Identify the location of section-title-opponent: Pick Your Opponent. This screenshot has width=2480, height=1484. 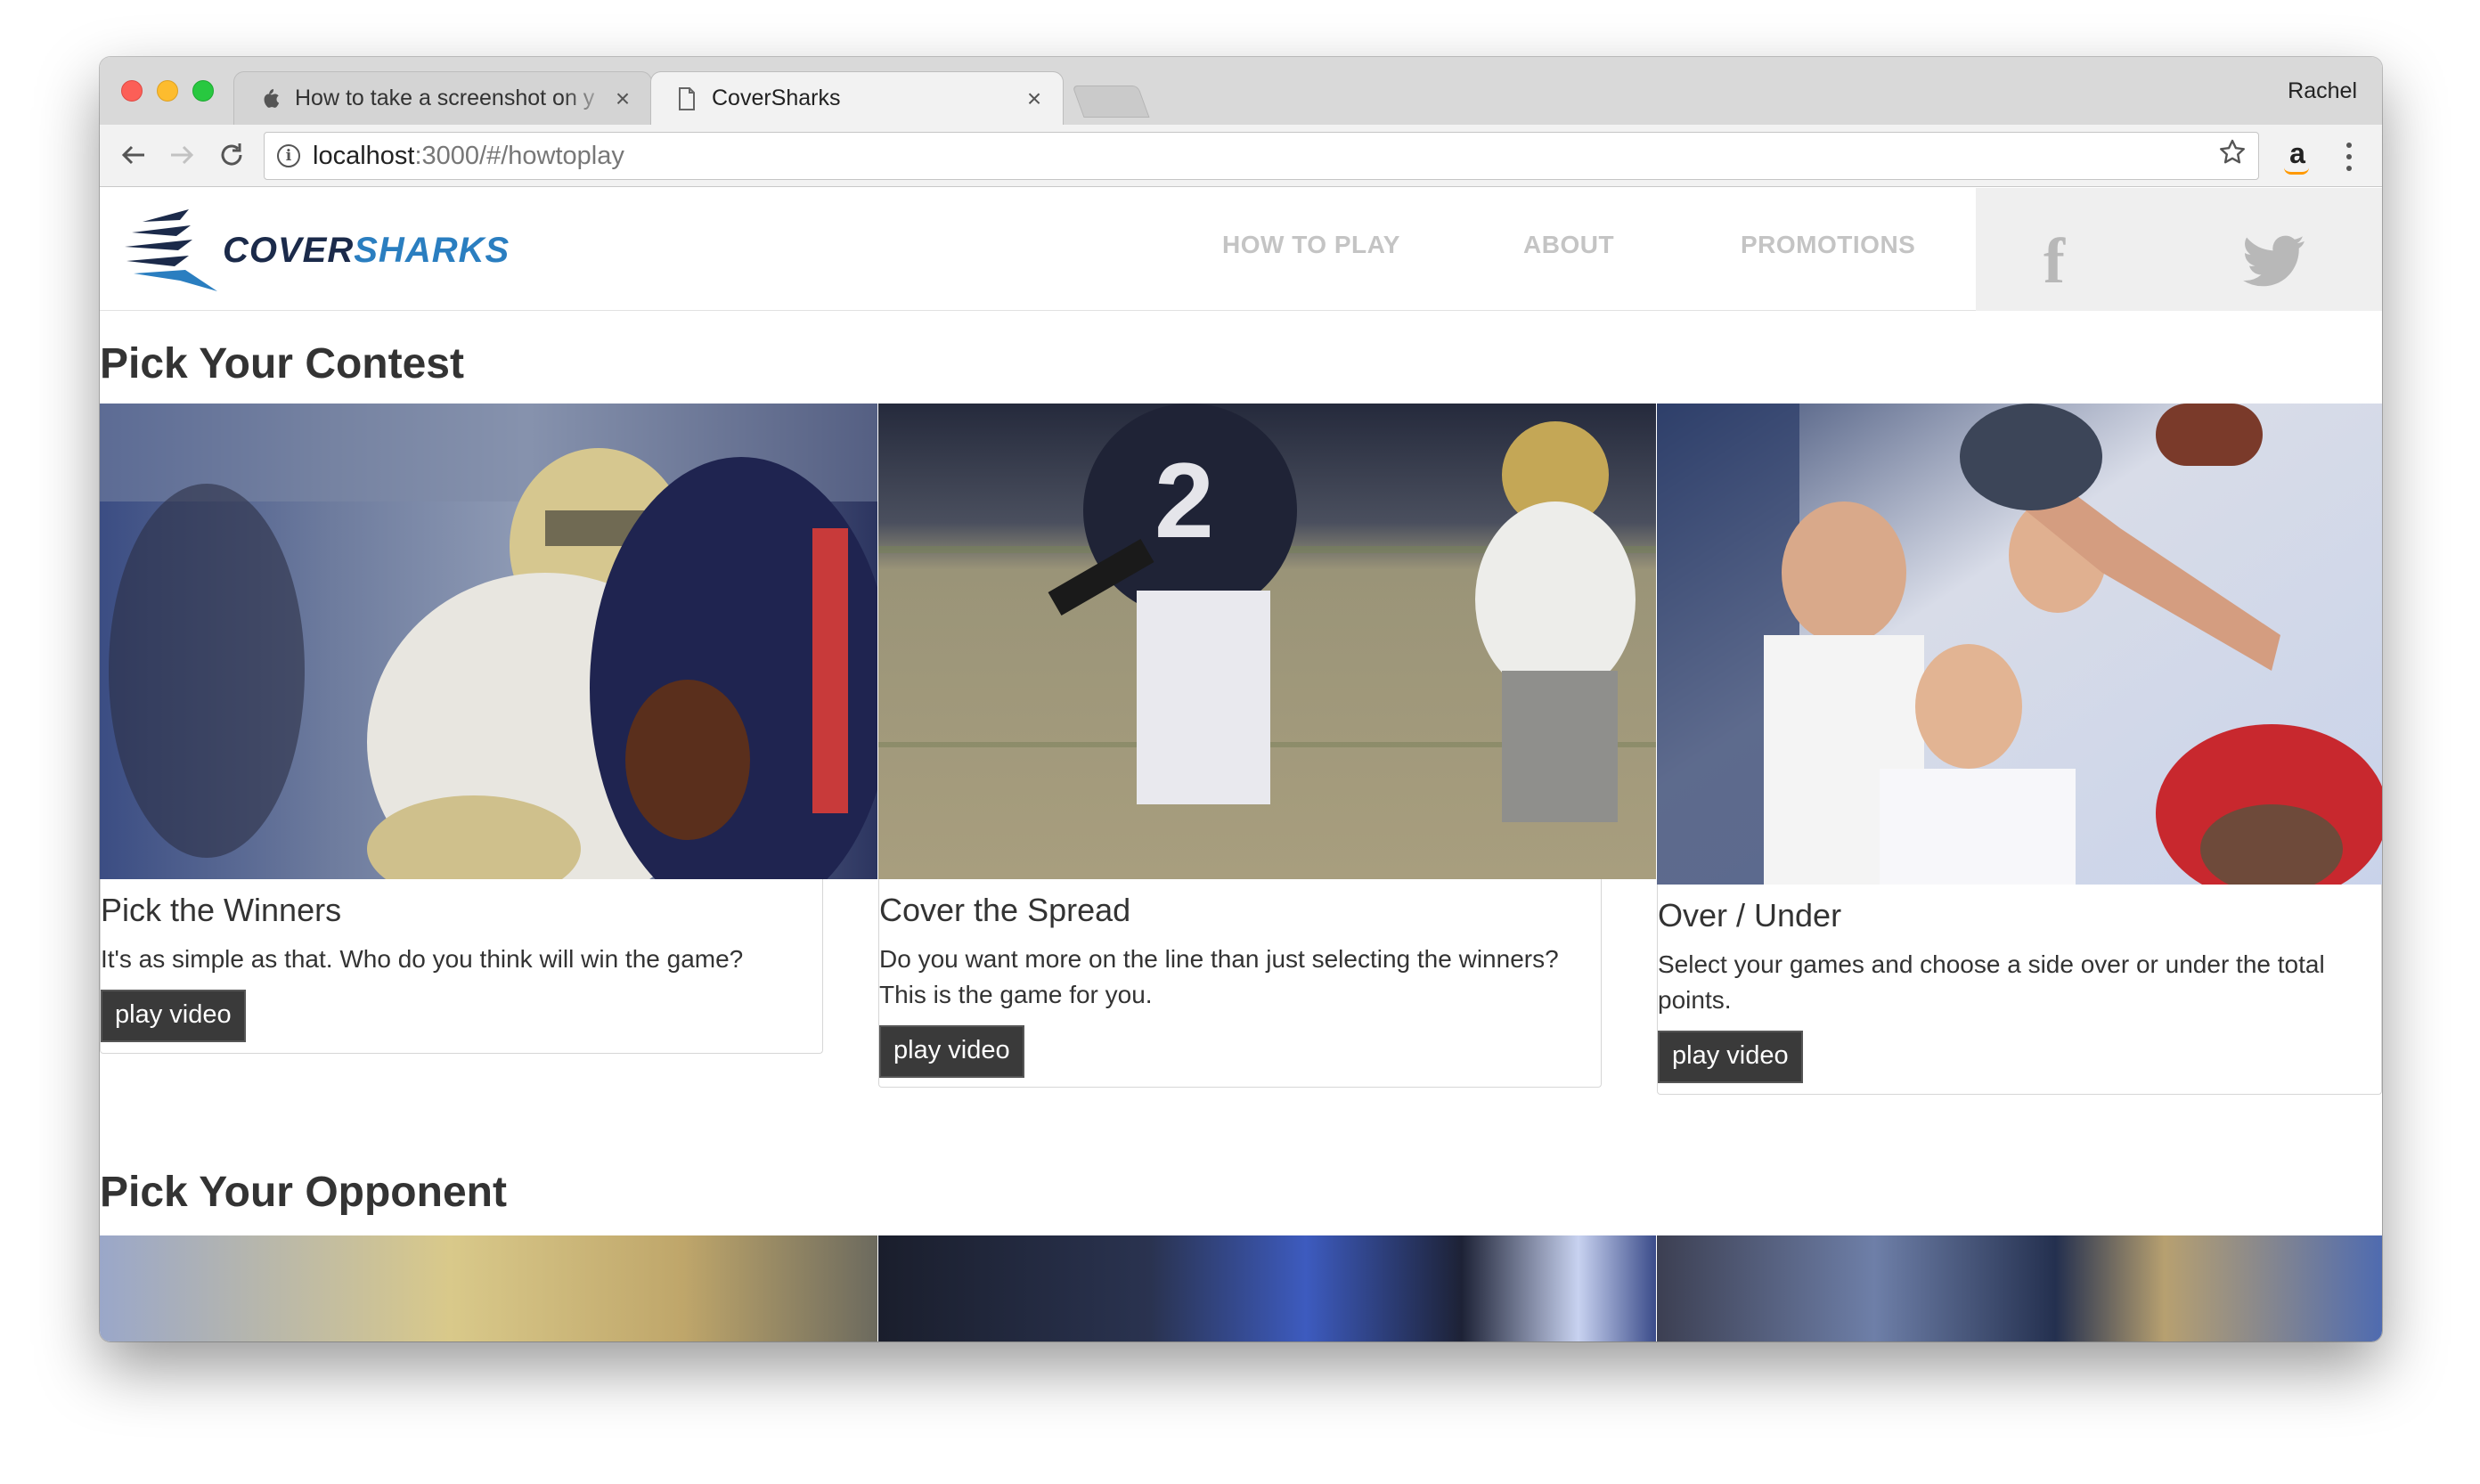
(303, 1192).